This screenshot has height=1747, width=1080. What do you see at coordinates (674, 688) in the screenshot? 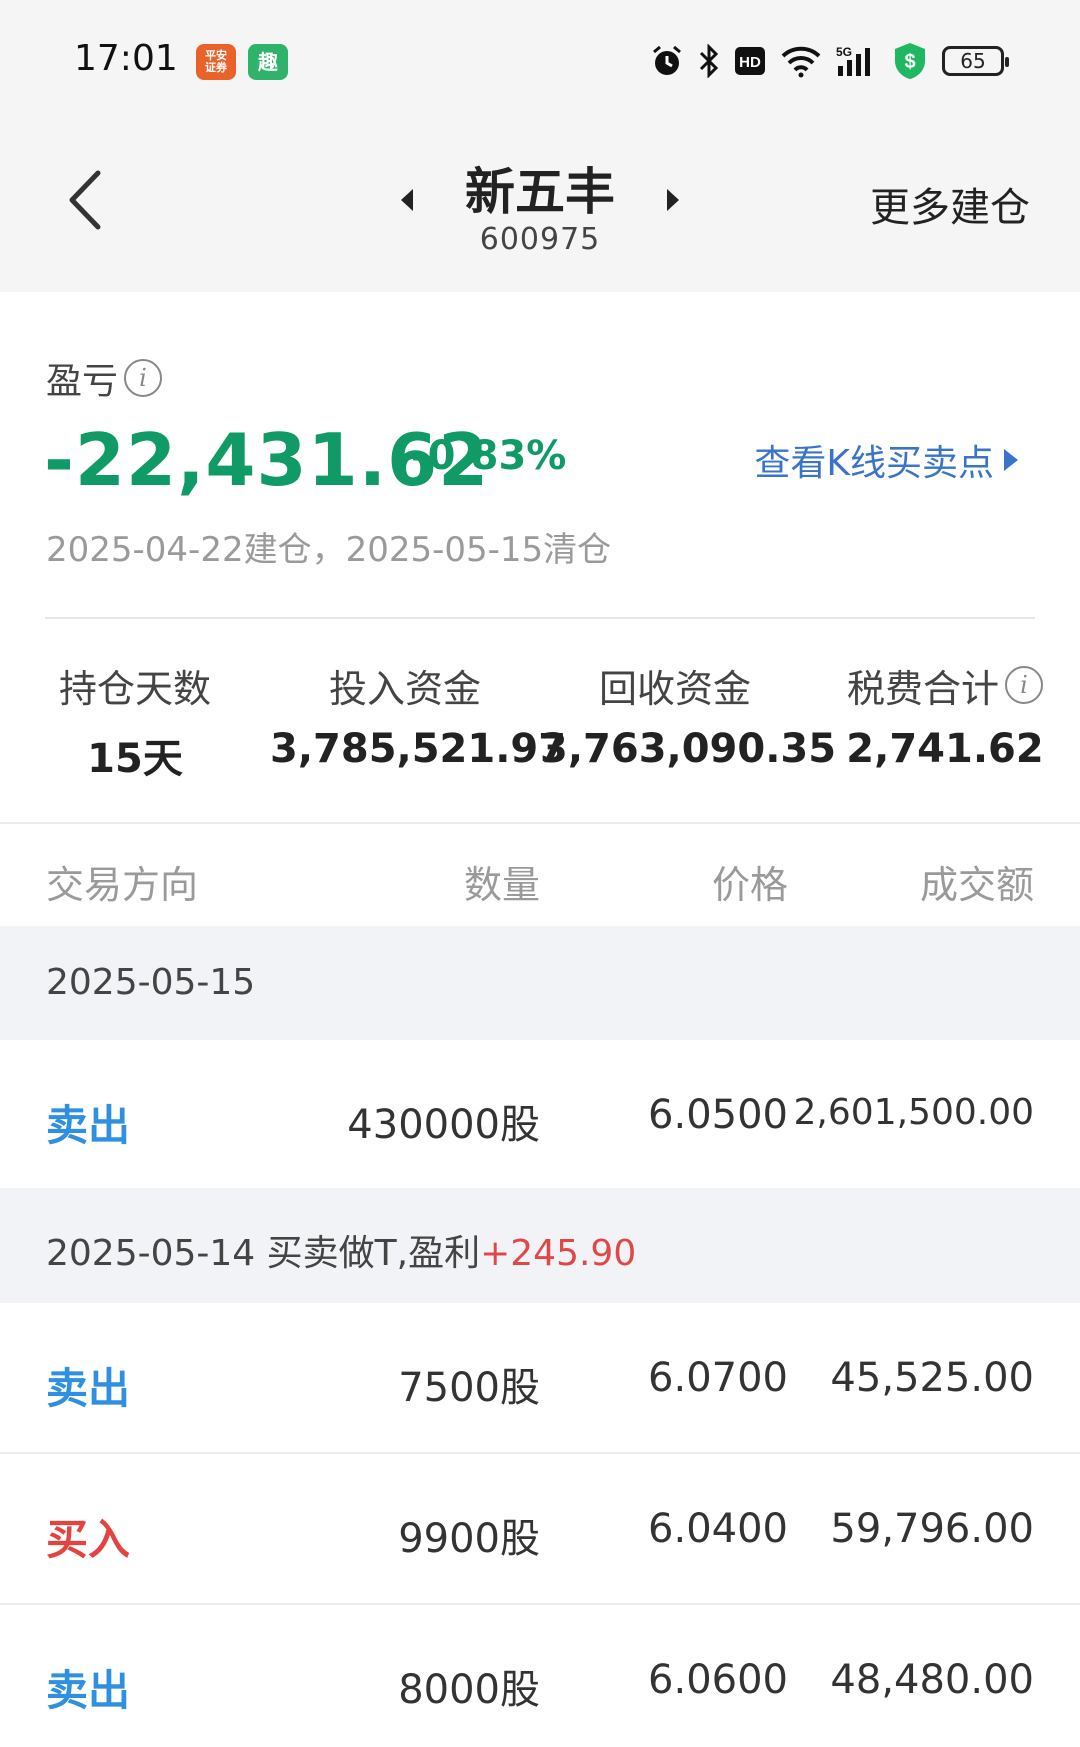
I see `recover-label: 回收资金` at bounding box center [674, 688].